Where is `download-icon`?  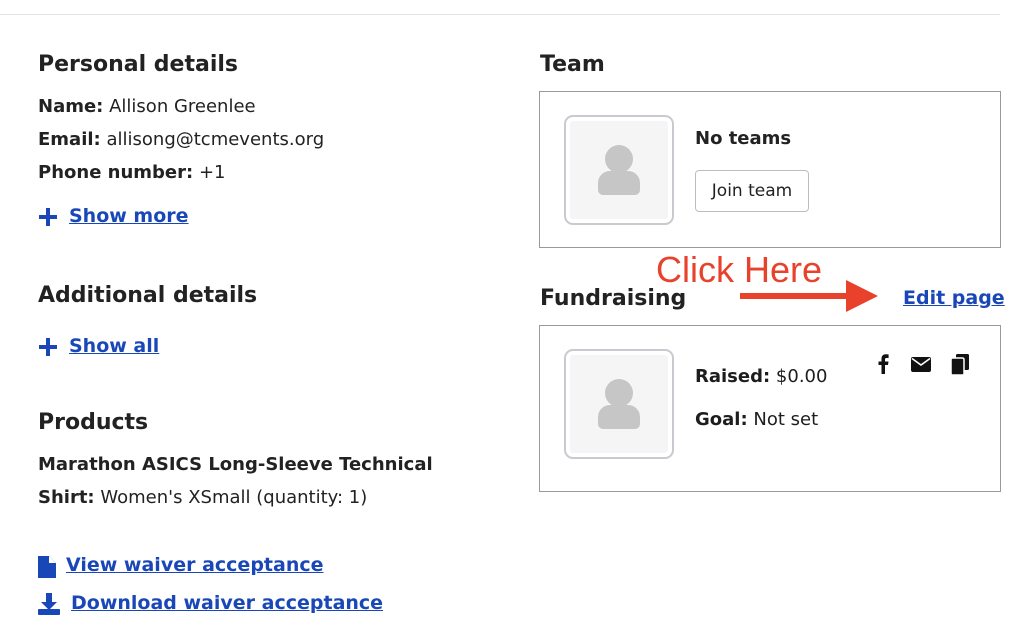 download-icon is located at coordinates (49, 604).